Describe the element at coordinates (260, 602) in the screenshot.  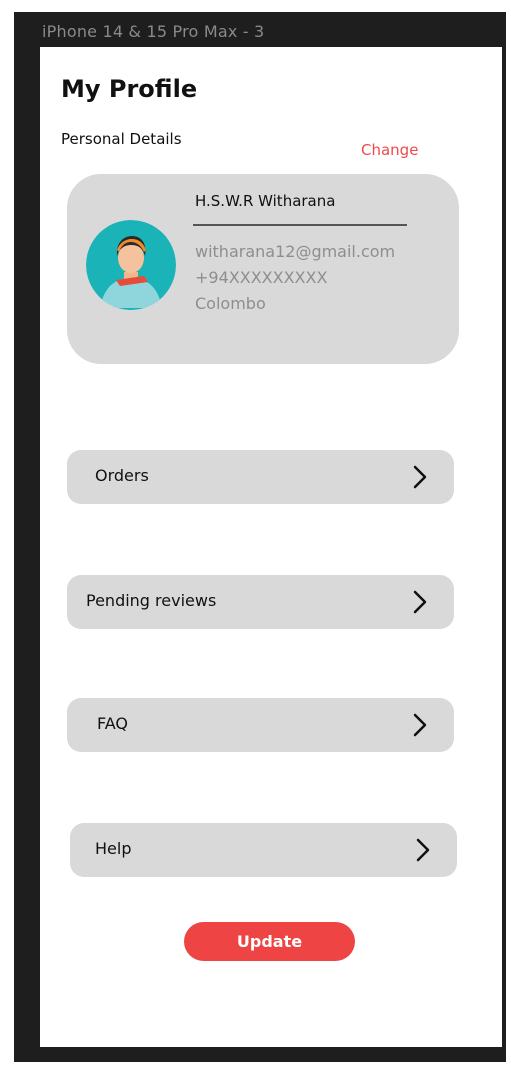
I see `menu-item-pending-reviews: Pending reviews` at that location.